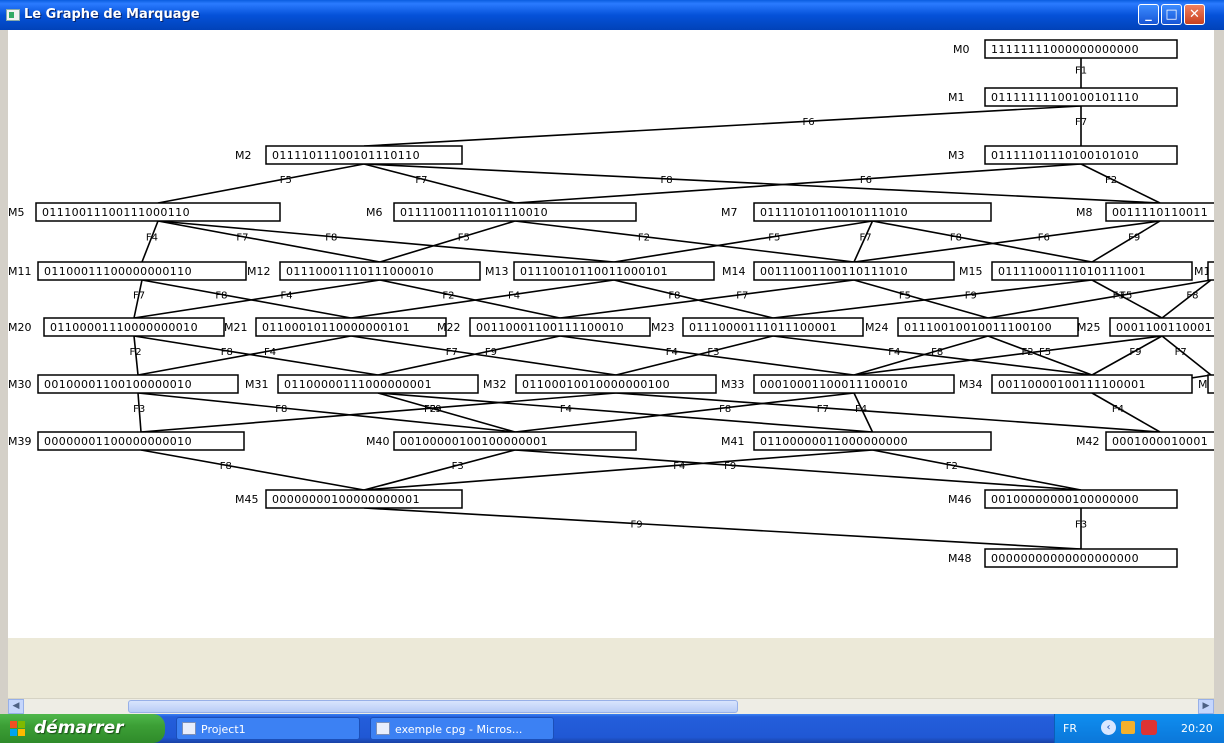 This screenshot has height=743, width=1224. I want to click on language-indicator: FR, so click(1070, 728).